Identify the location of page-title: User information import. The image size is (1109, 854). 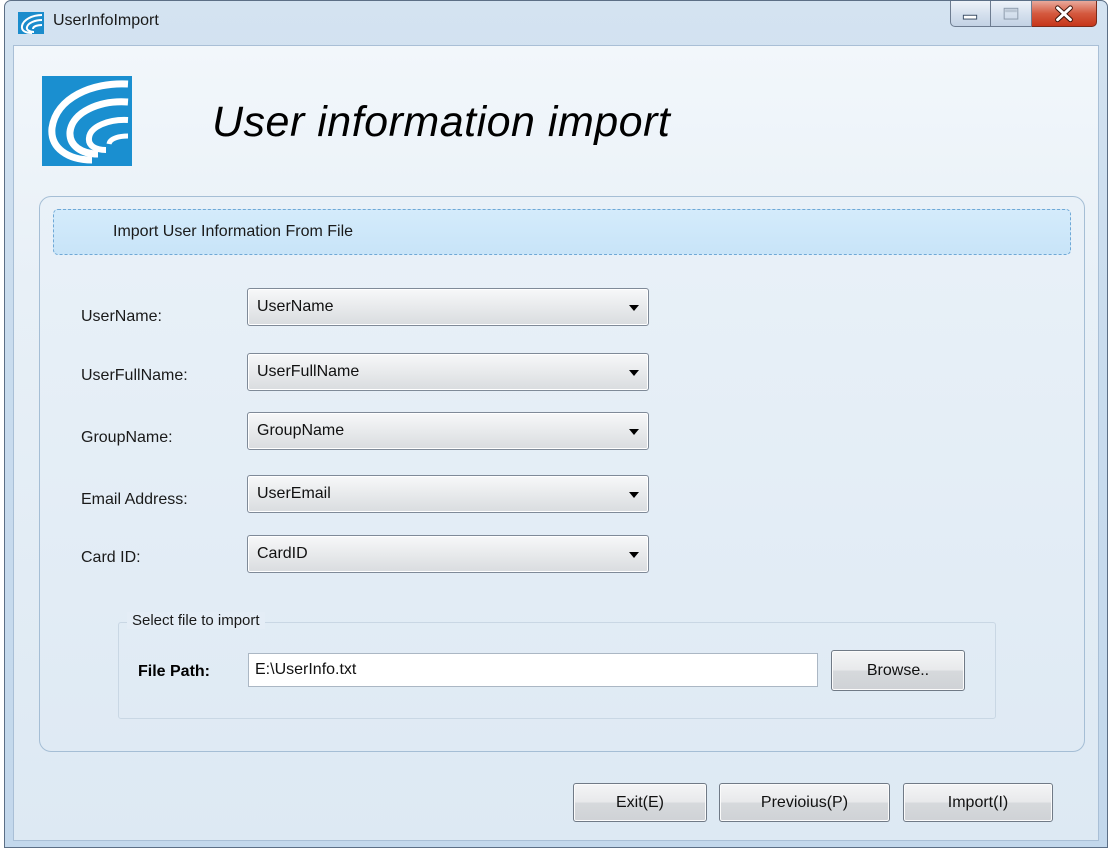
(441, 122).